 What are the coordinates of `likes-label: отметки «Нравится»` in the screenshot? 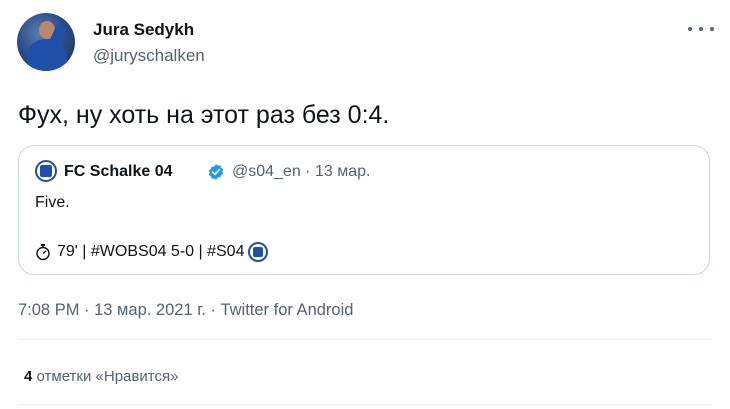 It's located at (107, 376).